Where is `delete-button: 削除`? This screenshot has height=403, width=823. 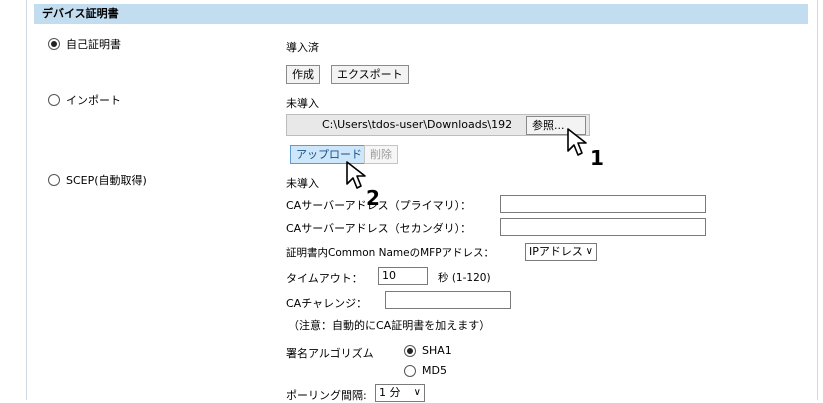
delete-button: 削除 is located at coordinates (381, 154).